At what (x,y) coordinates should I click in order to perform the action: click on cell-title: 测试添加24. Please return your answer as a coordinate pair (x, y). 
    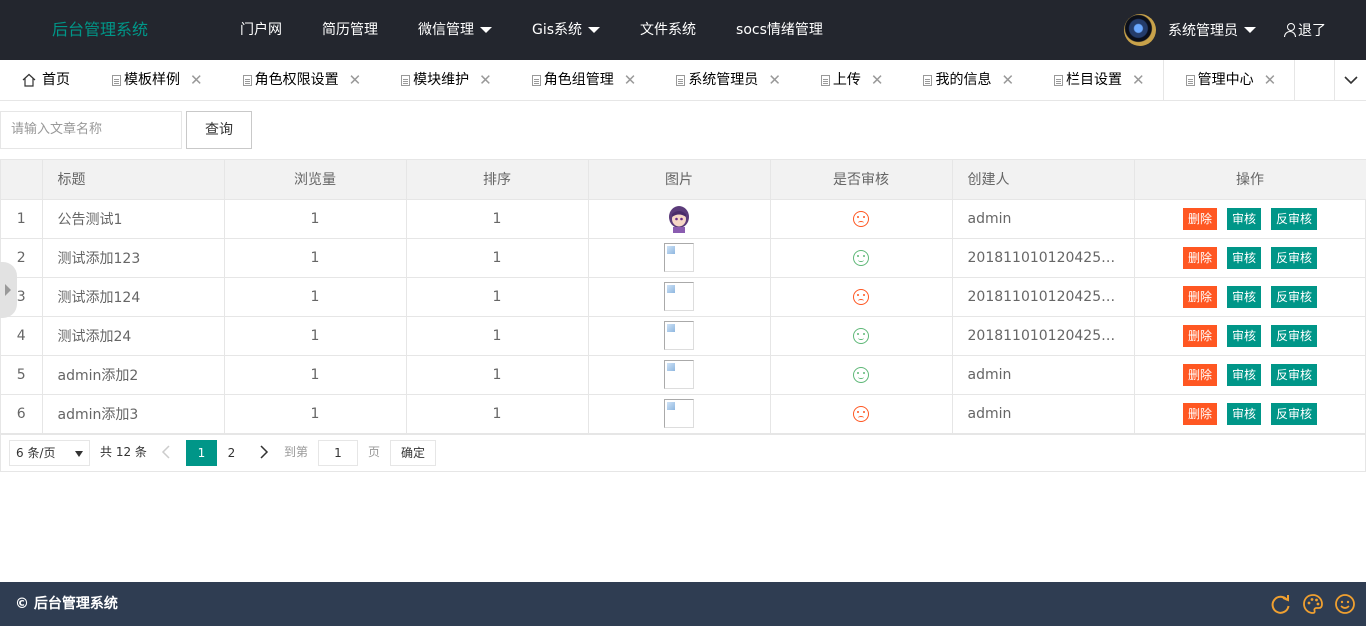
    Looking at the image, I should click on (133, 336).